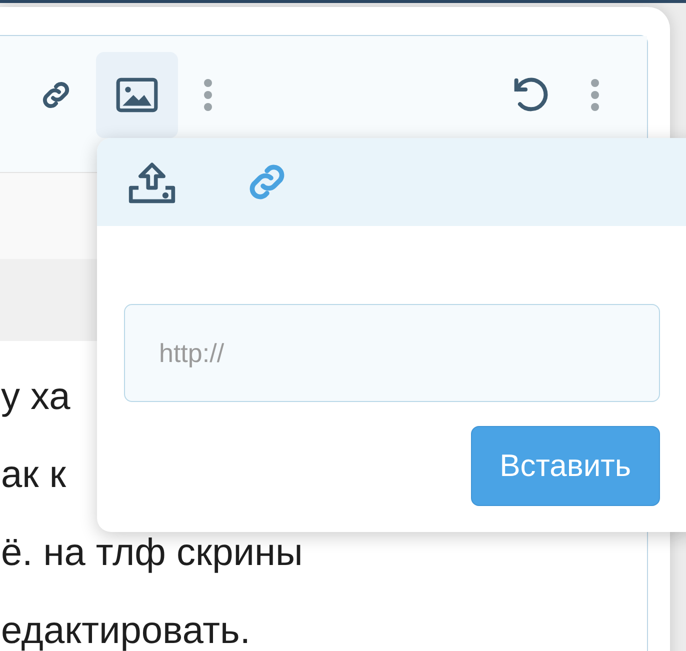 This screenshot has height=651, width=686. Describe the element at coordinates (33, 475) in the screenshot. I see `text-line: ак к` at that location.